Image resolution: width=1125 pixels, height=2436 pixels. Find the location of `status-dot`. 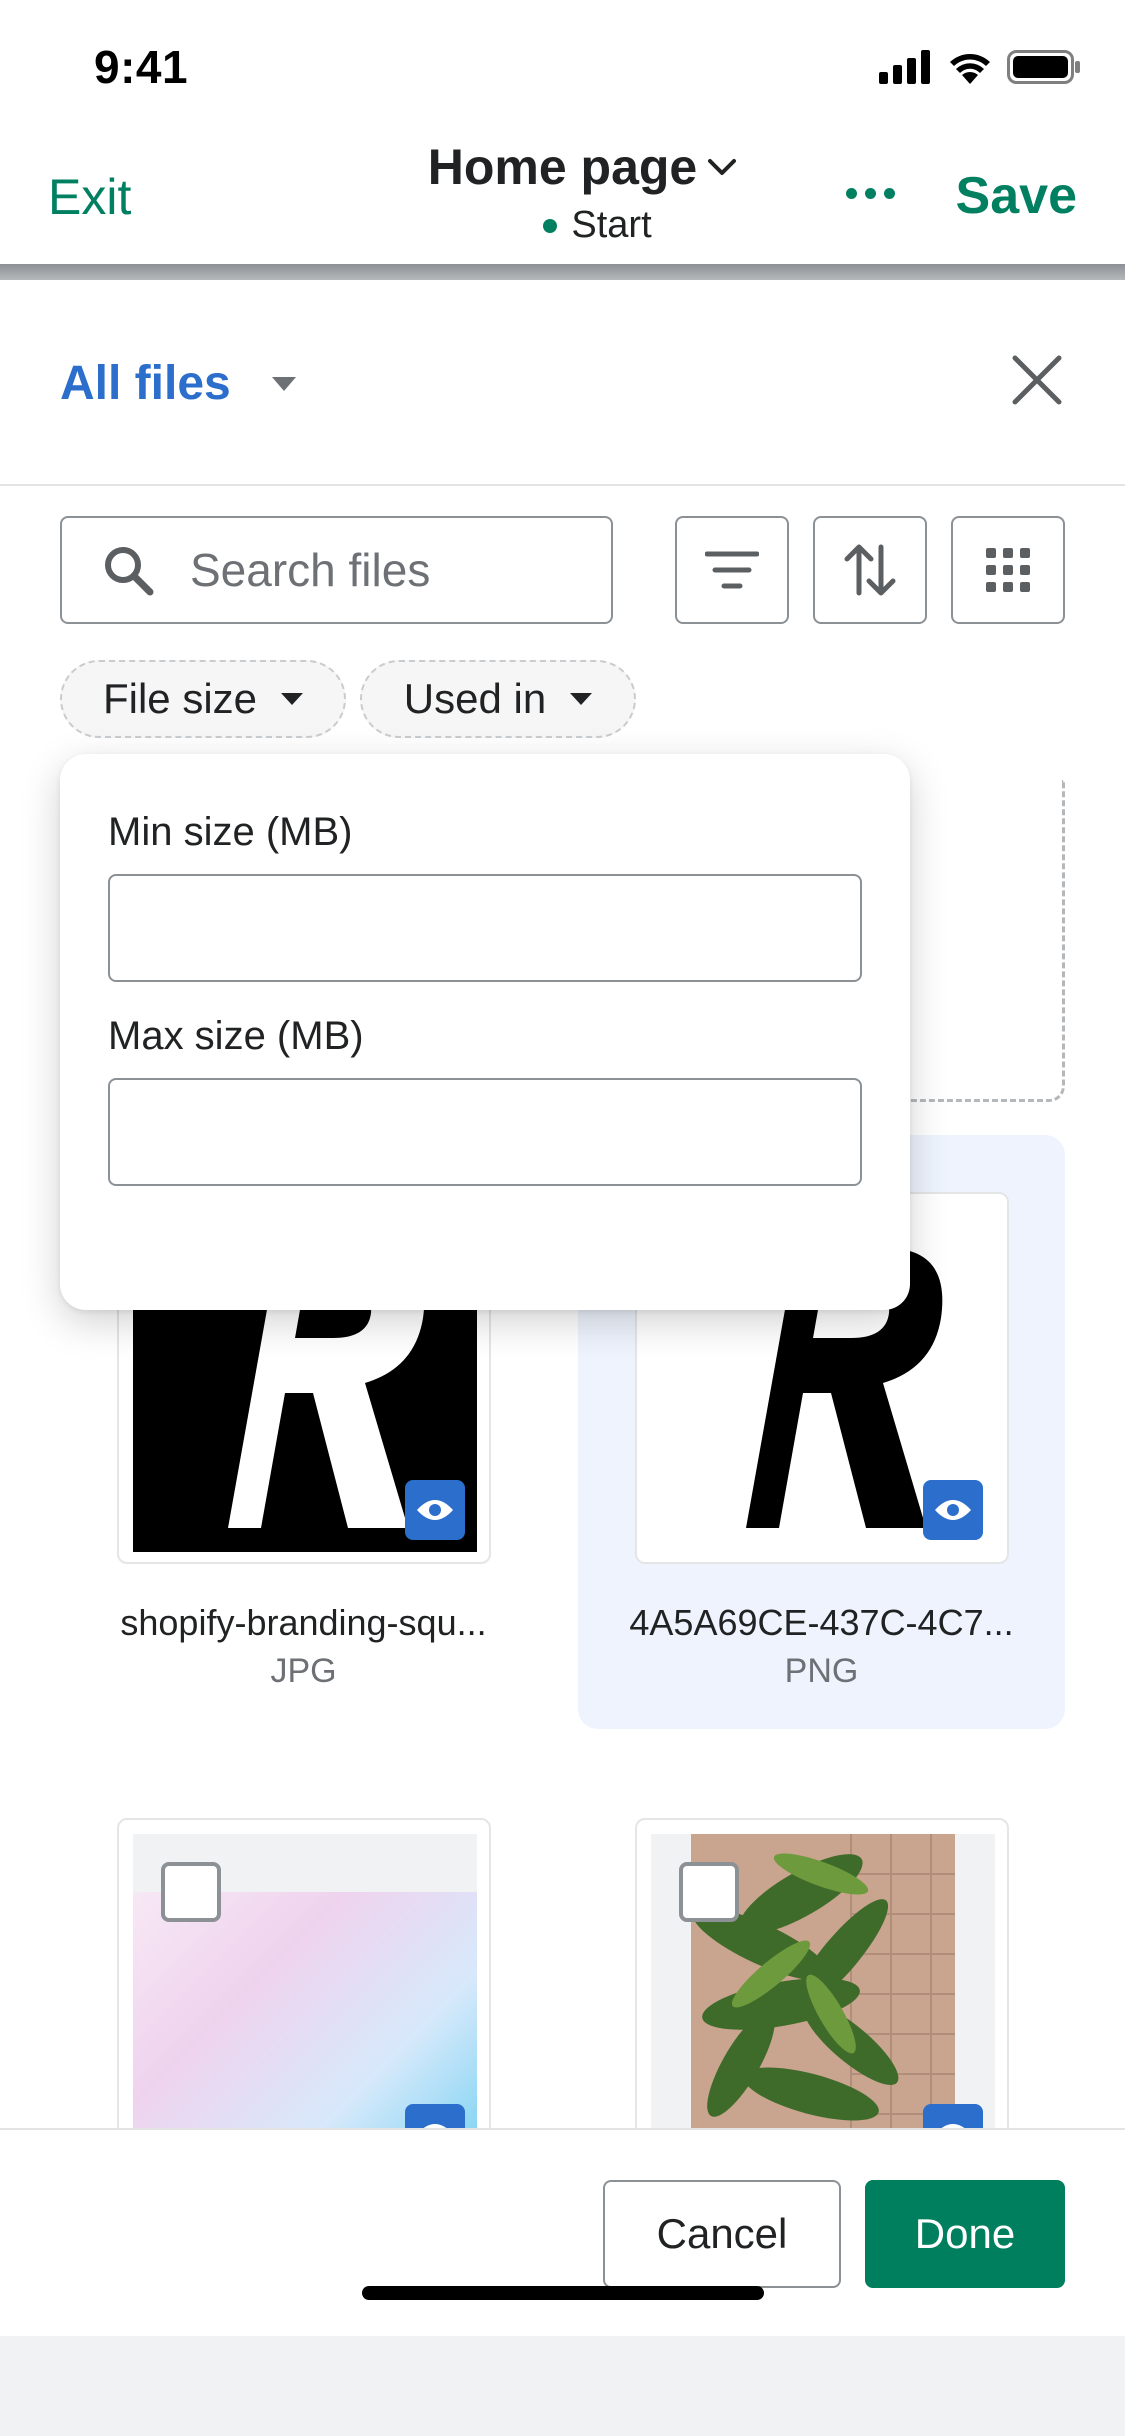

status-dot is located at coordinates (550, 225).